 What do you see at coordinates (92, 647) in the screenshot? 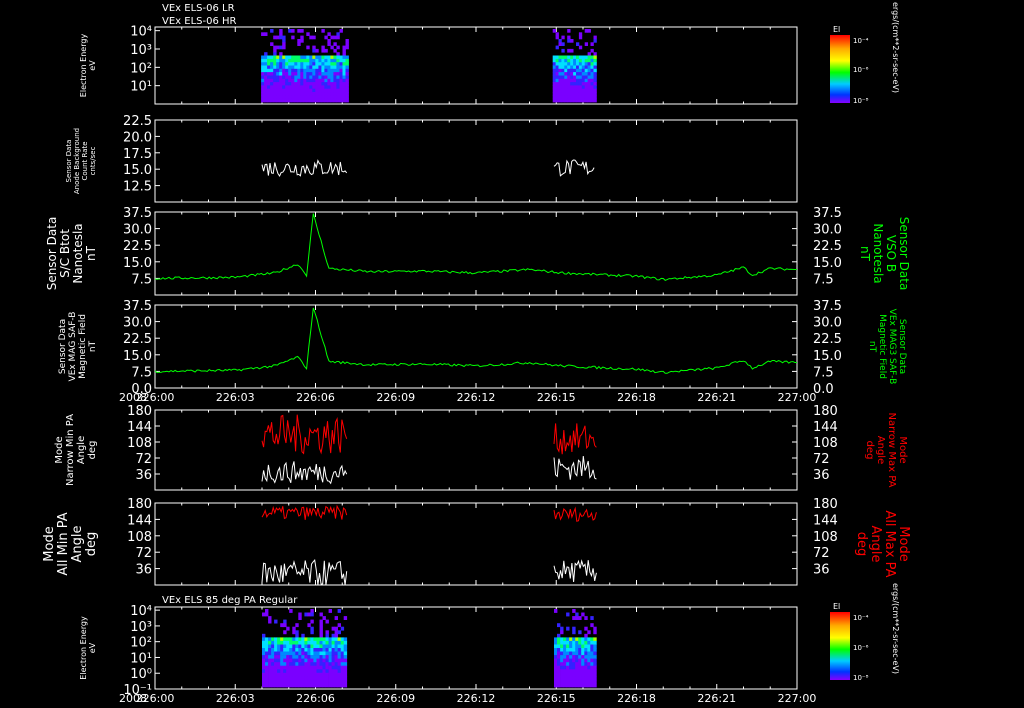
I see `y-axis-label: eV` at bounding box center [92, 647].